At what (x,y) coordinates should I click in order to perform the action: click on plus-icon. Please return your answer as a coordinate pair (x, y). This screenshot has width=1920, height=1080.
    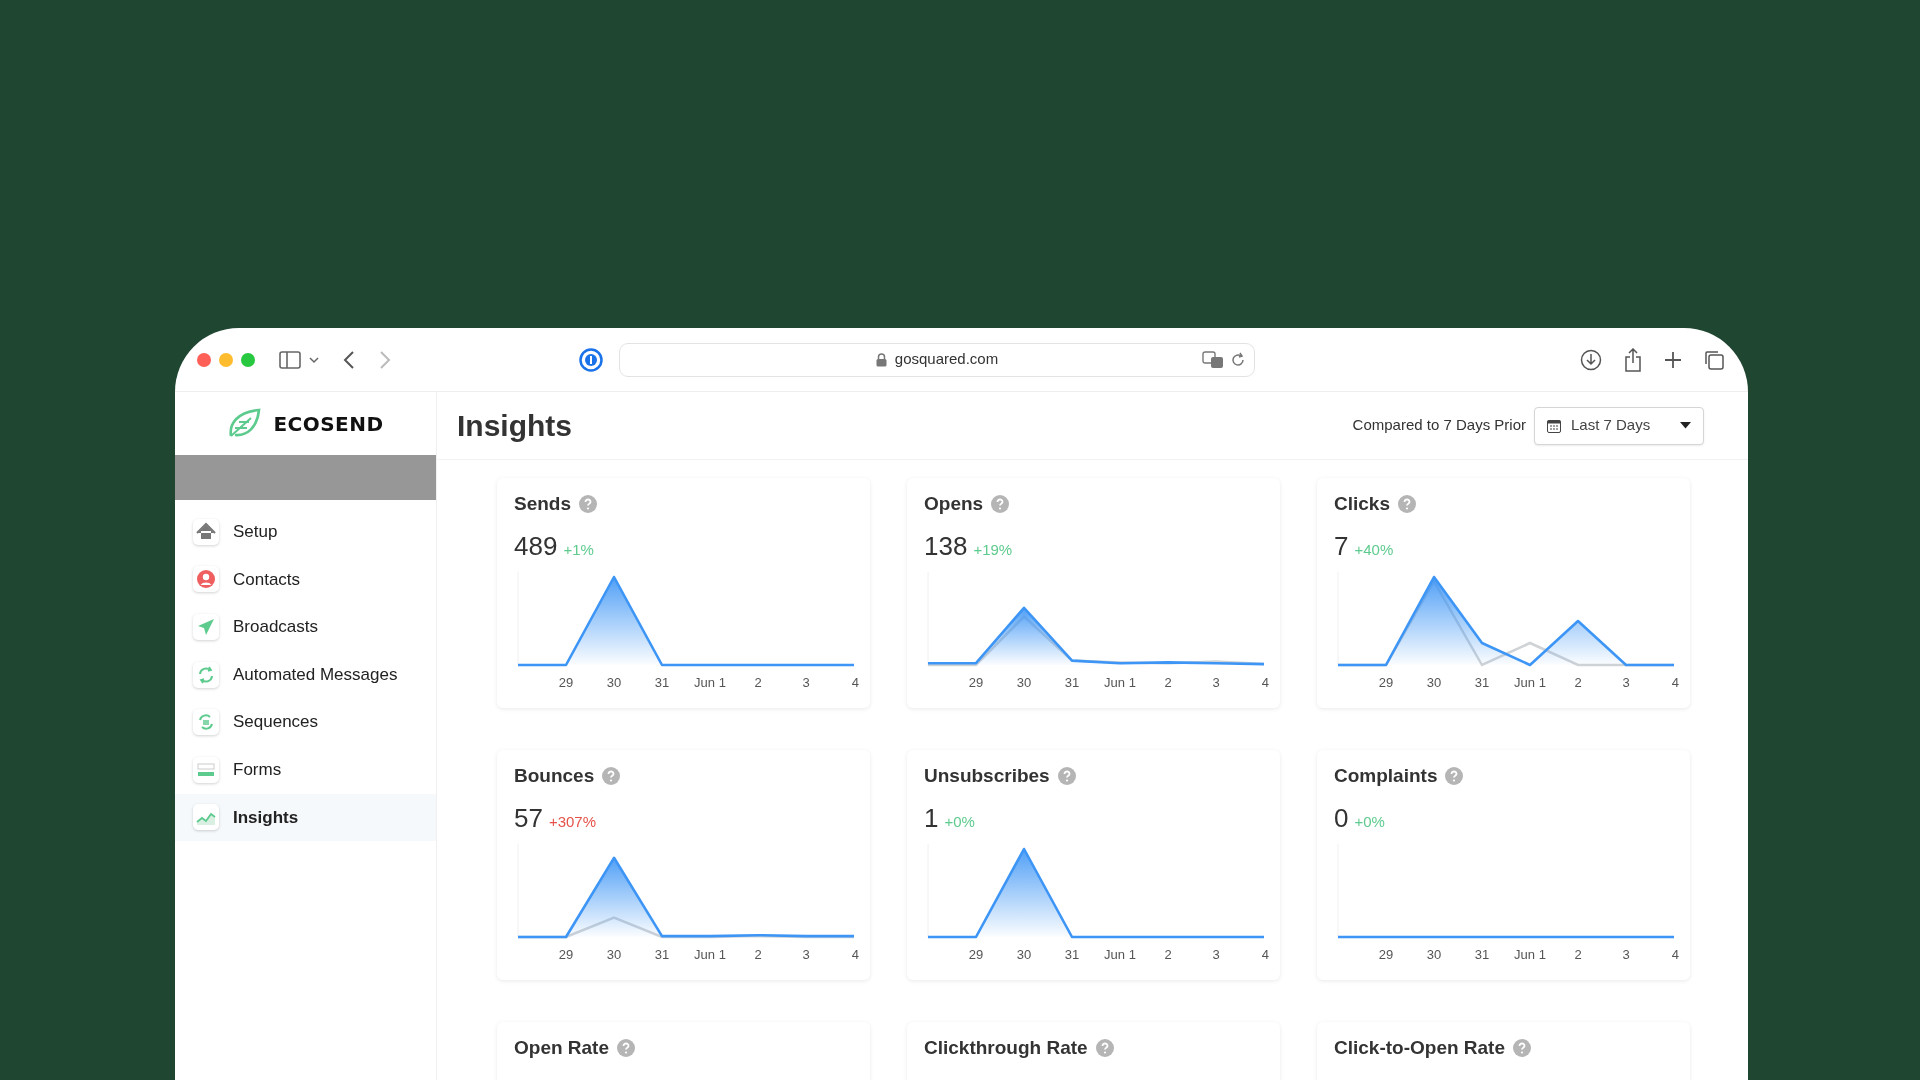
    Looking at the image, I should click on (1673, 359).